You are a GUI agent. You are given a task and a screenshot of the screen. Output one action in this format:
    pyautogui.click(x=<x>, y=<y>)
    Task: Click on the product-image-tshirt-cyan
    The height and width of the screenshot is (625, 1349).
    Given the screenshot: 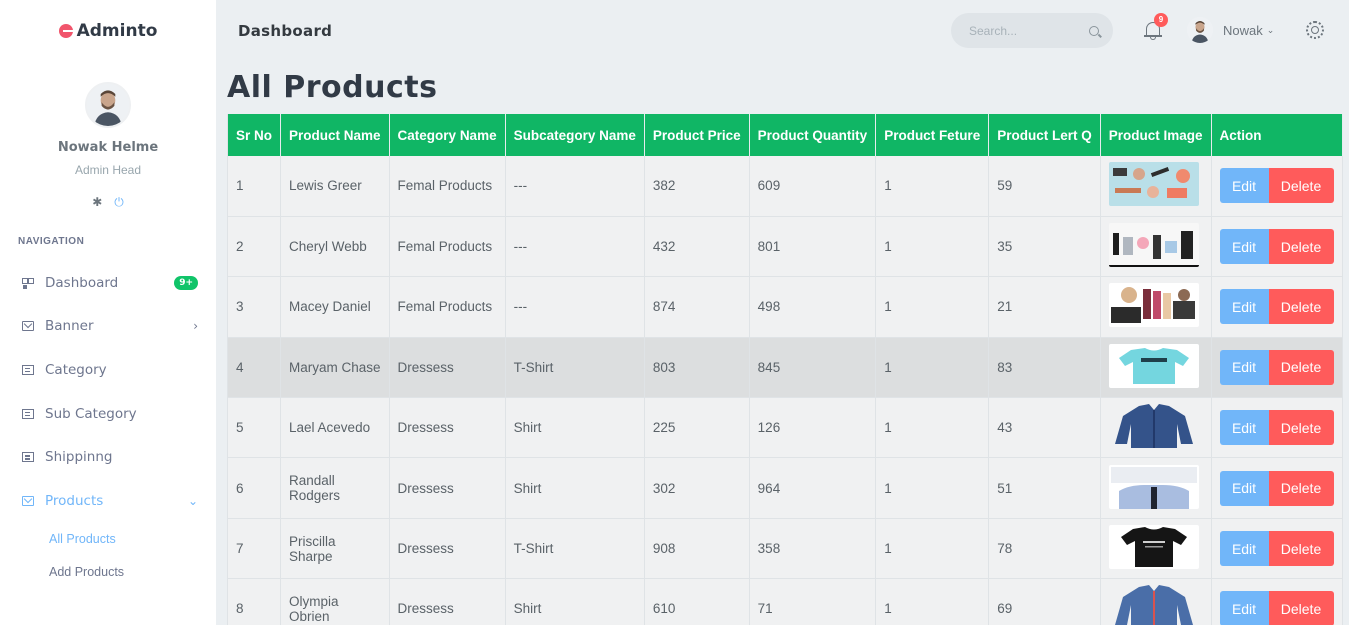 What is the action you would take?
    pyautogui.click(x=1153, y=365)
    